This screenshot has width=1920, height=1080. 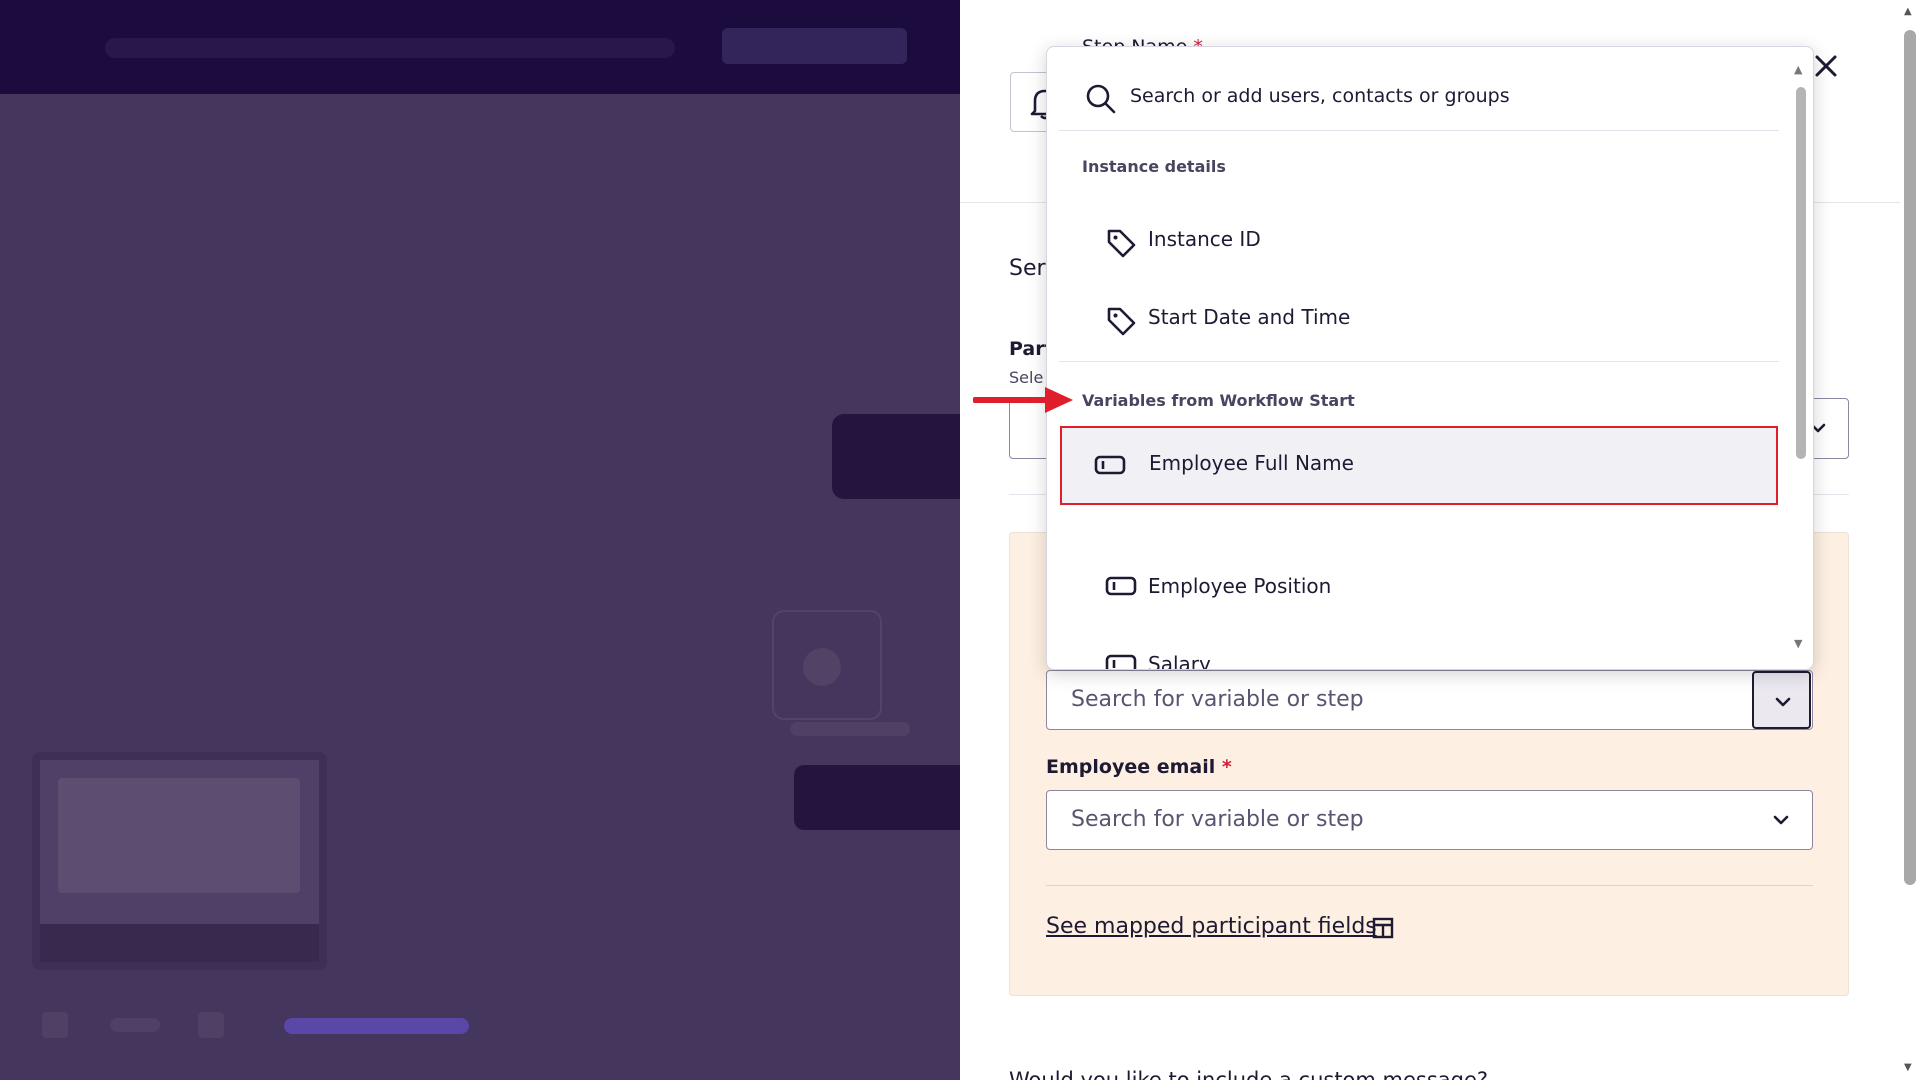 What do you see at coordinates (1419, 241) in the screenshot?
I see `option-instance-id: Instance ID` at bounding box center [1419, 241].